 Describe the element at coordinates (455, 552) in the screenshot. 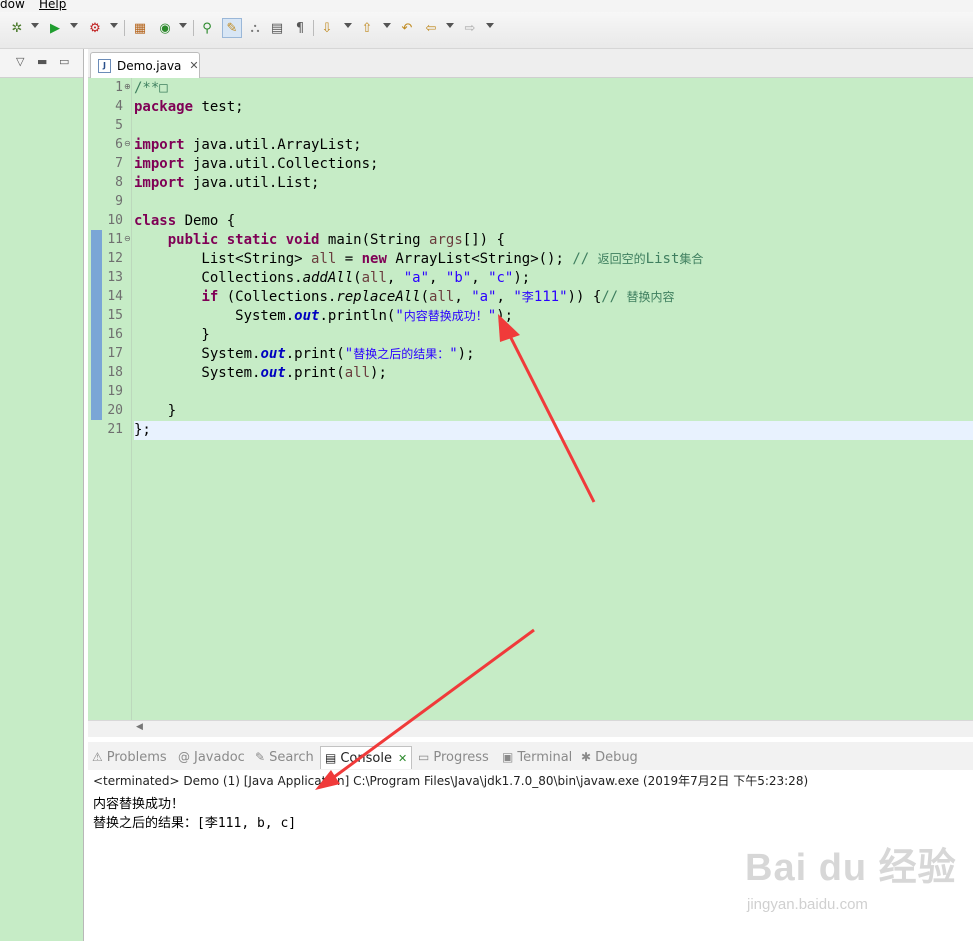

I see `annotation-arrows` at that location.